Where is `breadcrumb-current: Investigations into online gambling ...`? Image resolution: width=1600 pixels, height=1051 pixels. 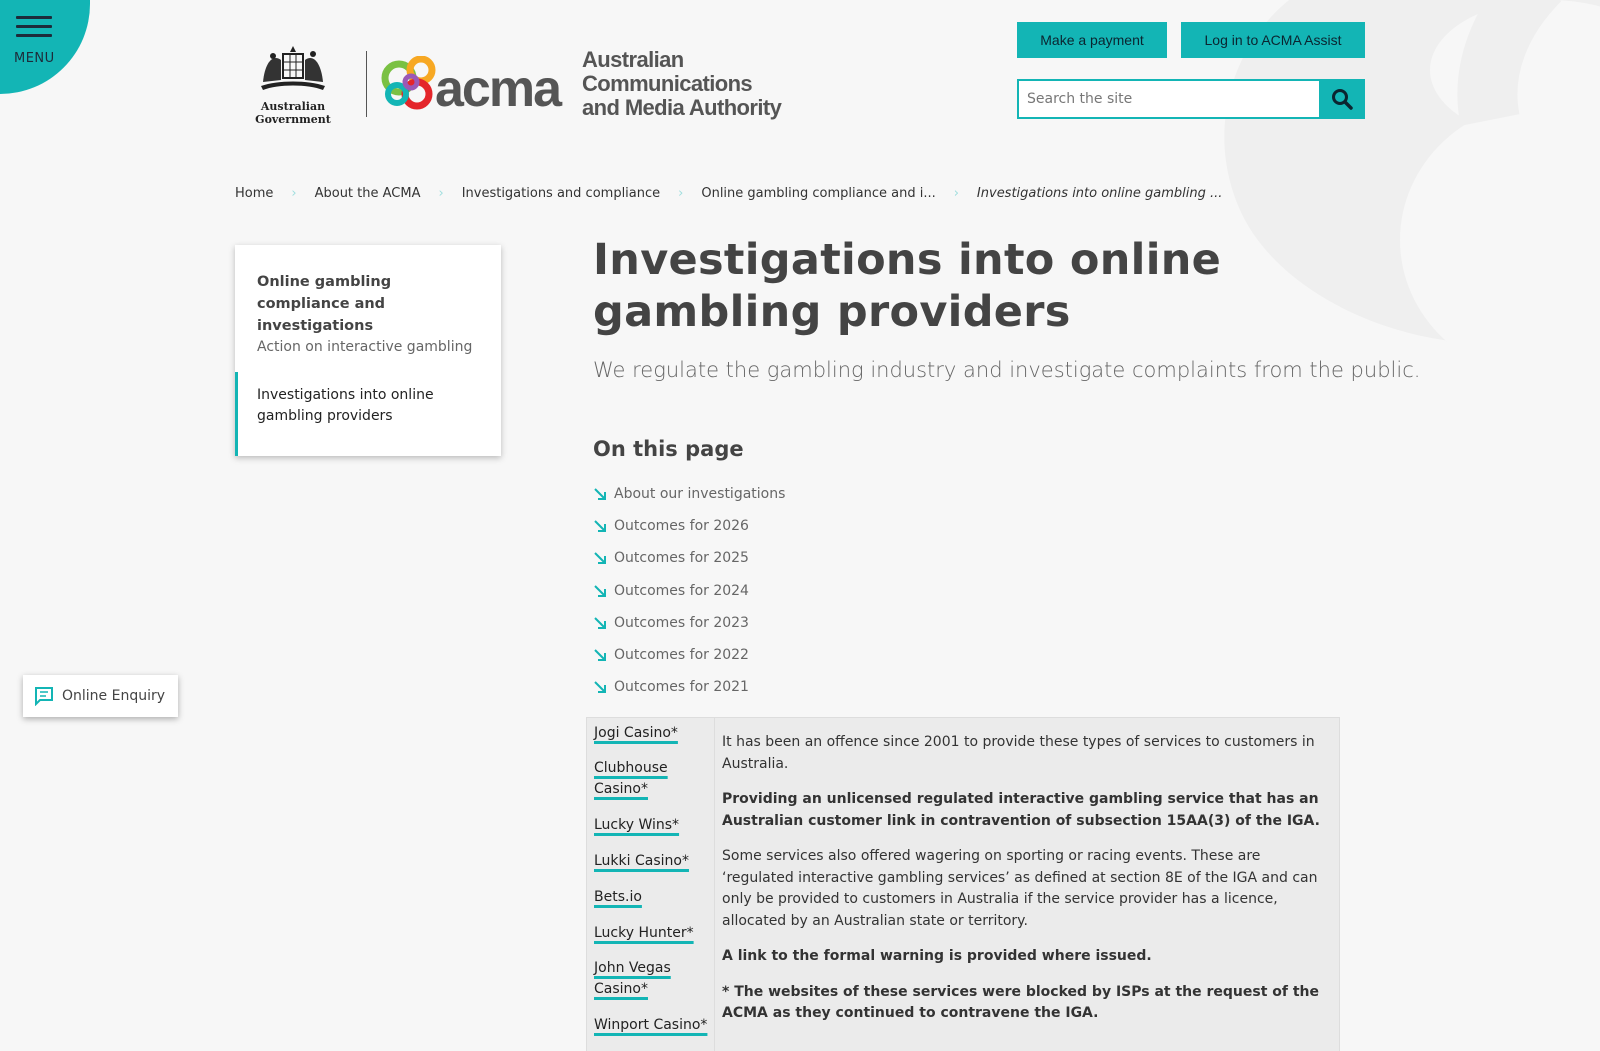
breadcrumb-current: Investigations into online gambling ... is located at coordinates (1099, 193).